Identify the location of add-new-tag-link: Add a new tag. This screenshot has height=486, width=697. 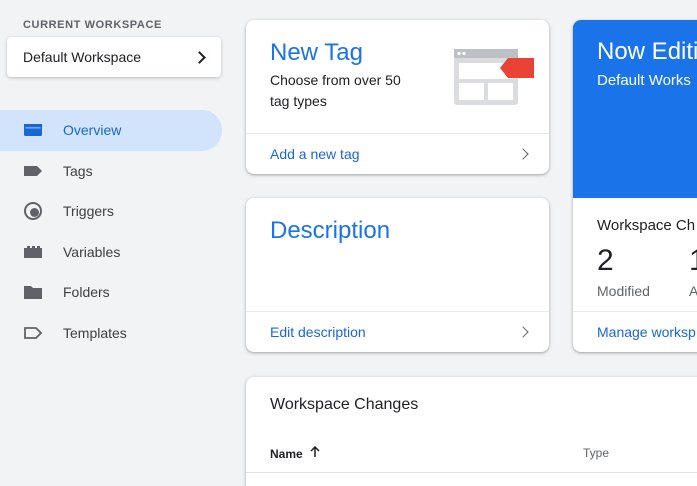
(397, 153).